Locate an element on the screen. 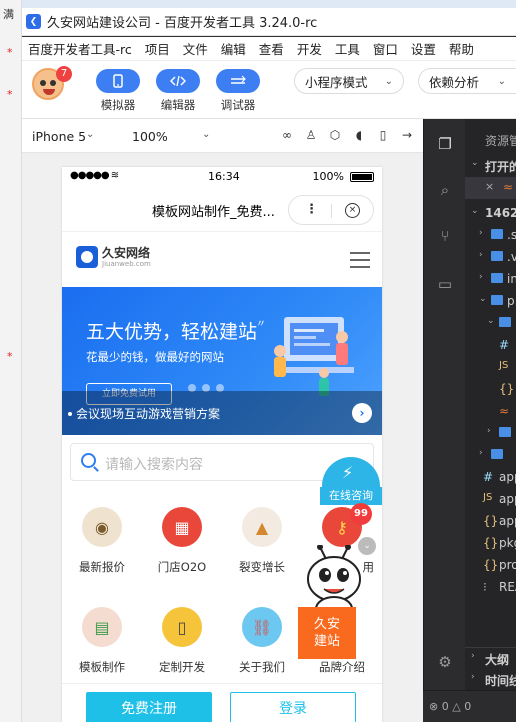 The height and width of the screenshot is (722, 516). grid-item-growth: ▲ 裂变增长 is located at coordinates (262, 541).